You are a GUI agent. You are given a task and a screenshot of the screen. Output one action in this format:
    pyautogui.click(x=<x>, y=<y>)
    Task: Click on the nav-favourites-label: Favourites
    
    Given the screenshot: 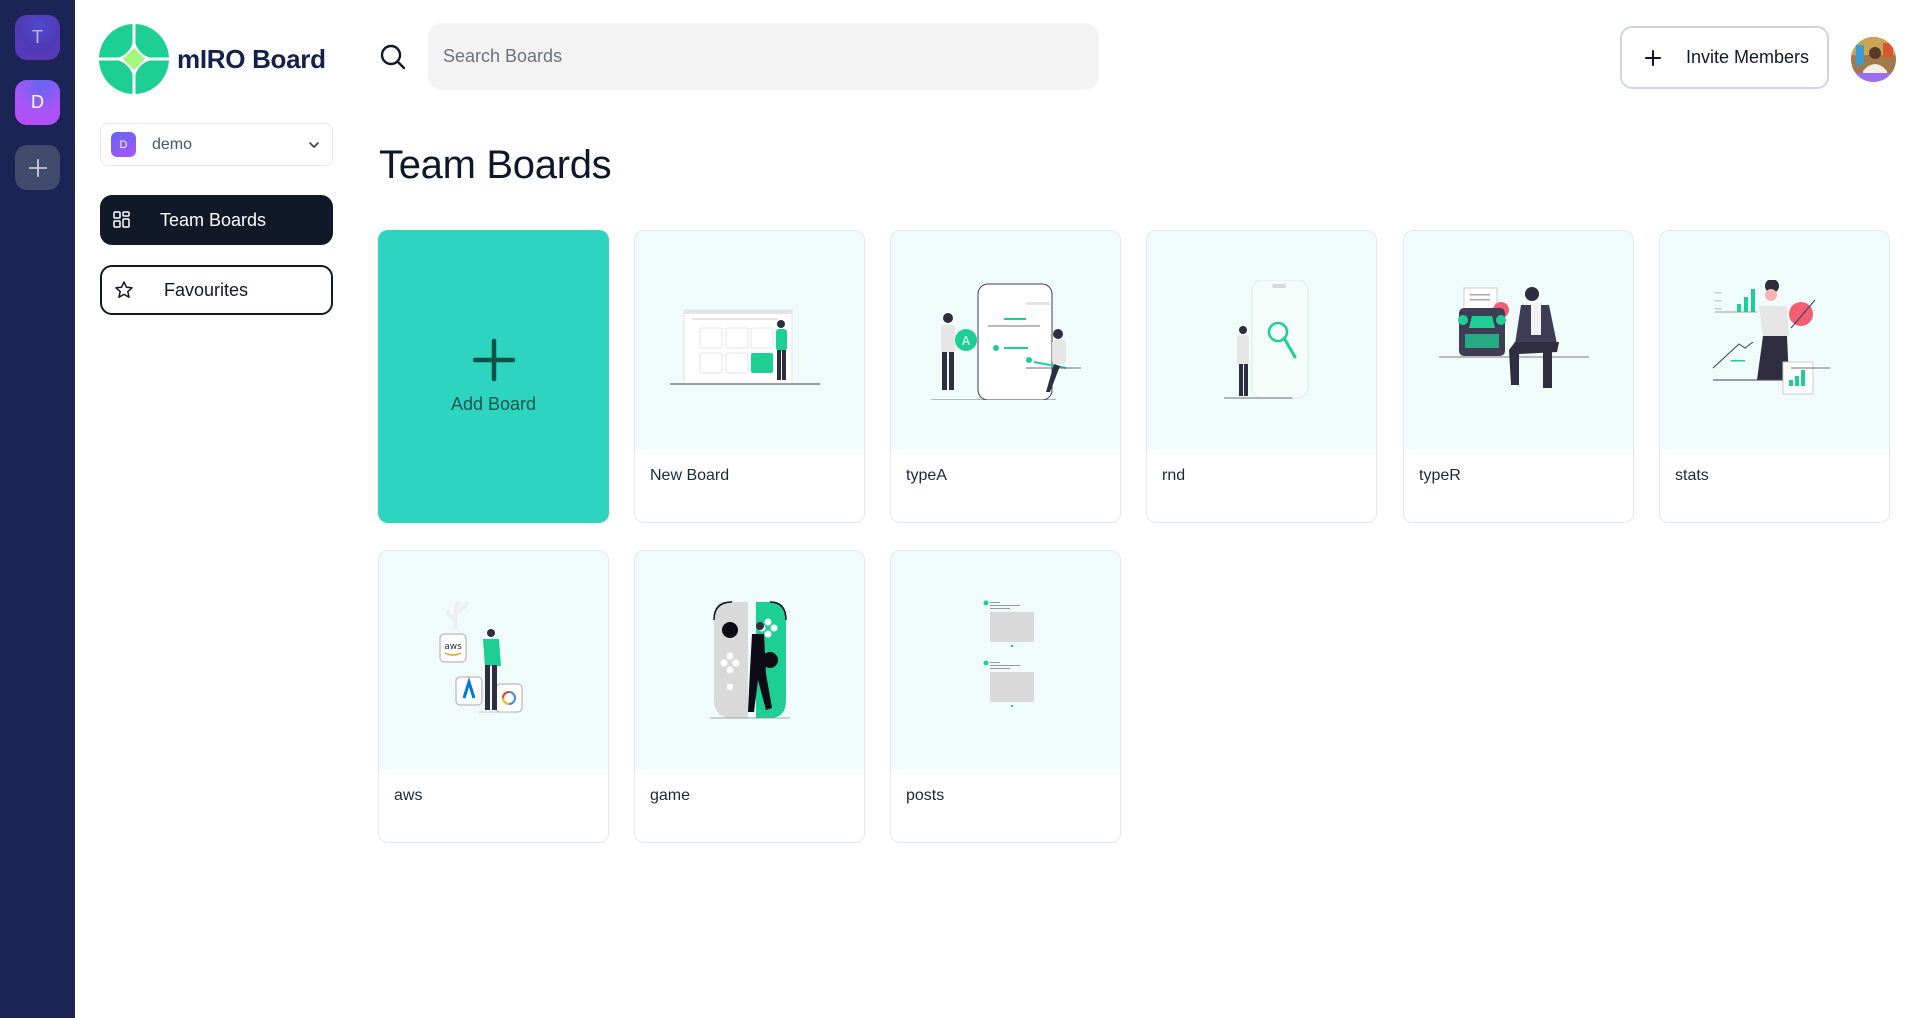 What is the action you would take?
    pyautogui.click(x=206, y=289)
    